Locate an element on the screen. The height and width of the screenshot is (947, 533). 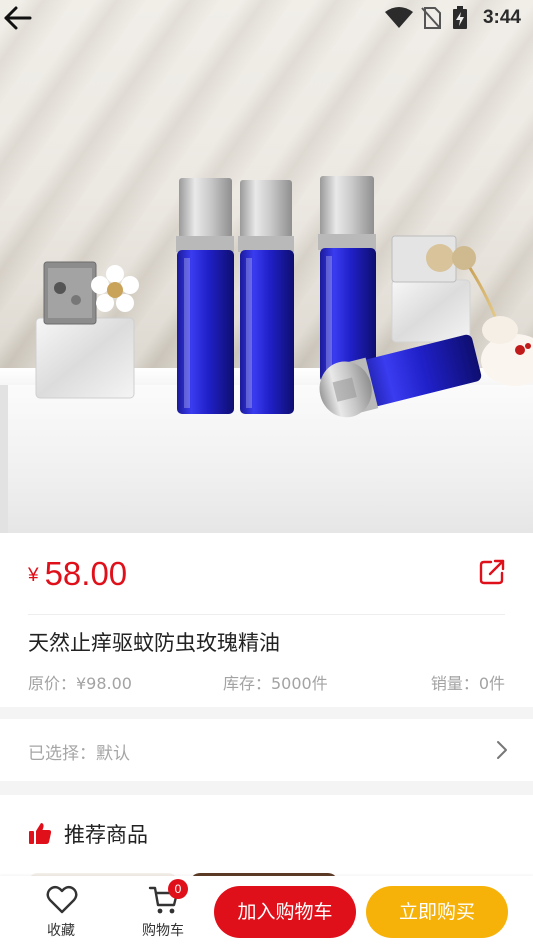
cart-button: 0 购物车 is located at coordinates (163, 911).